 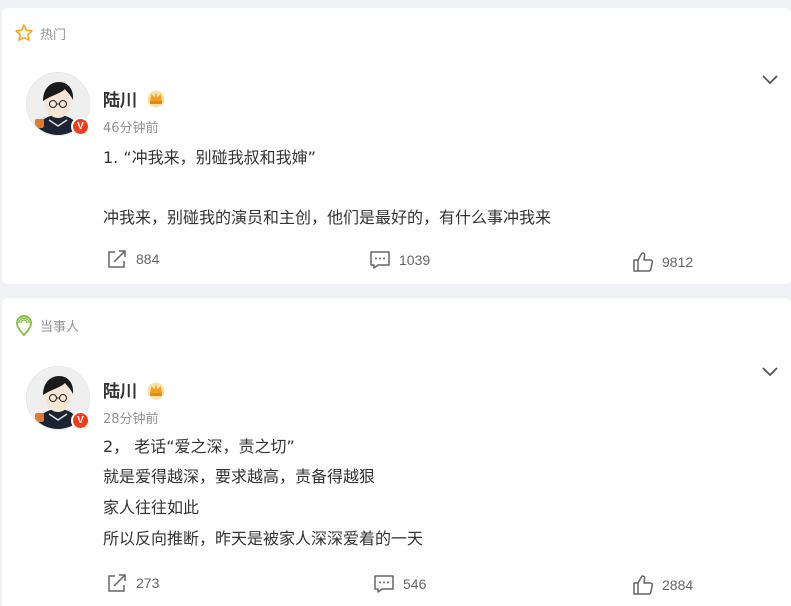 What do you see at coordinates (131, 126) in the screenshot?
I see `post-time: 46分钟前` at bounding box center [131, 126].